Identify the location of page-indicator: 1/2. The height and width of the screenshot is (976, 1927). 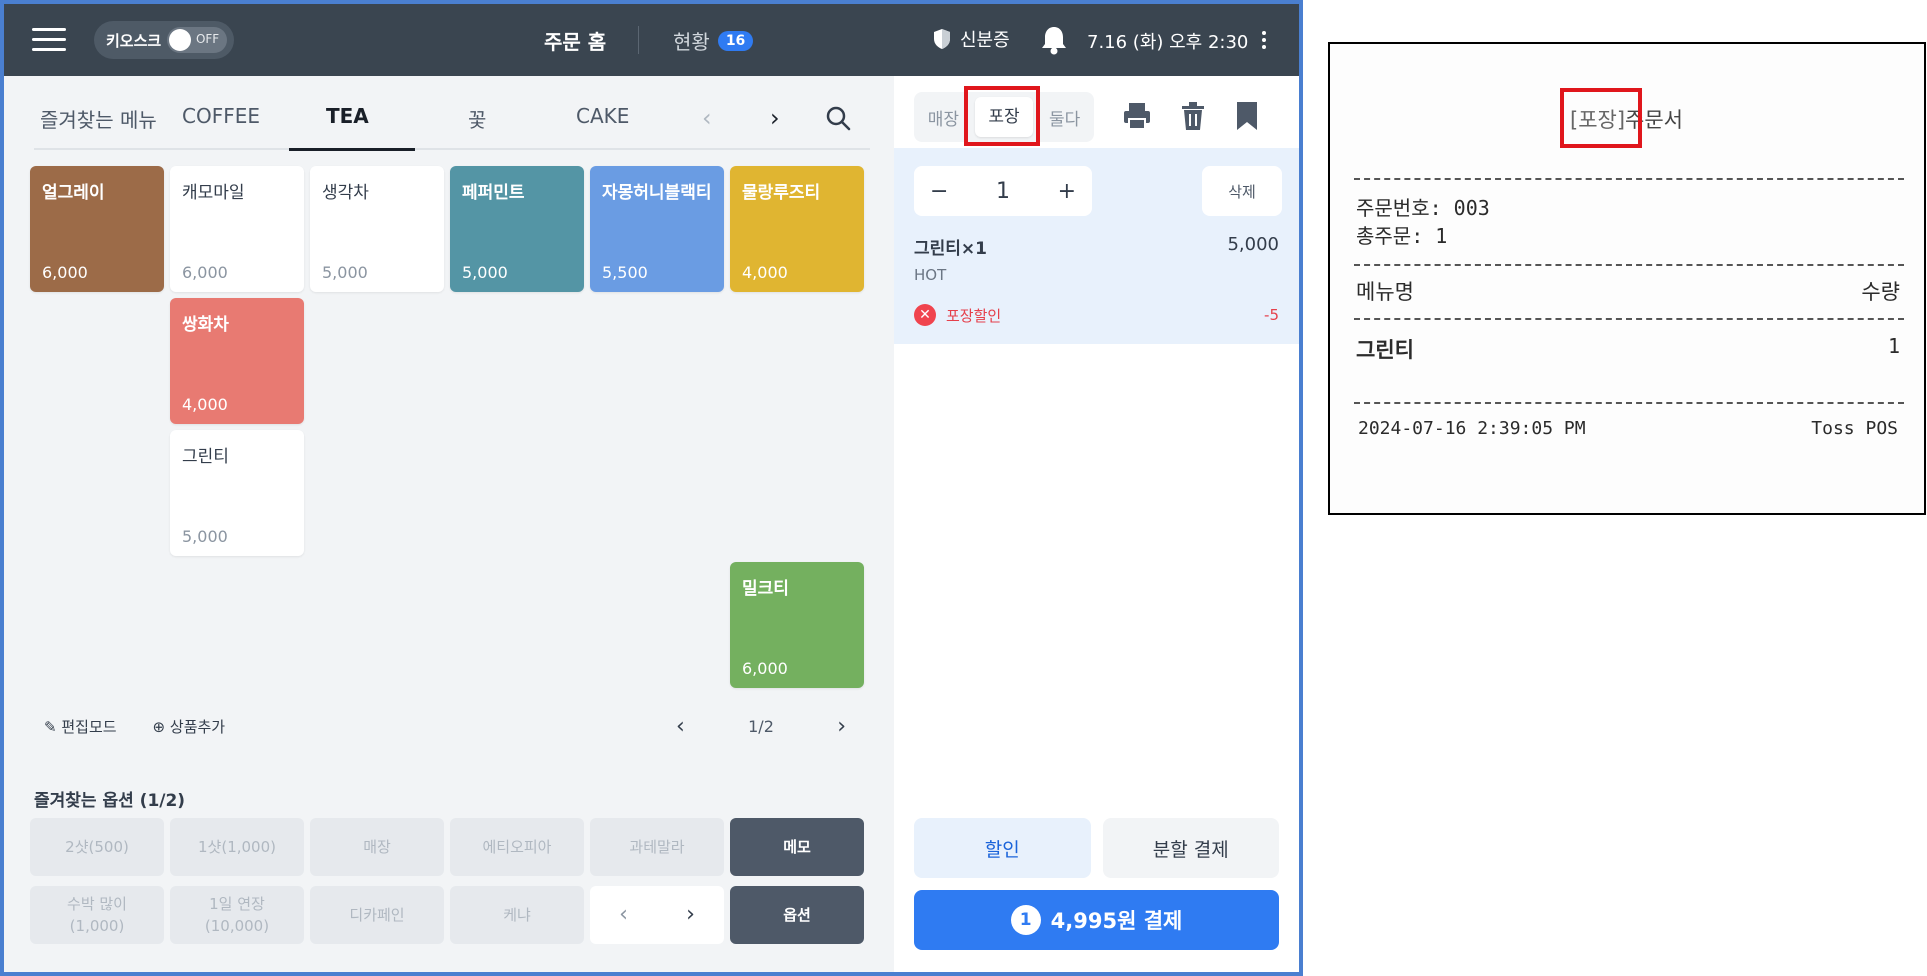
(761, 726).